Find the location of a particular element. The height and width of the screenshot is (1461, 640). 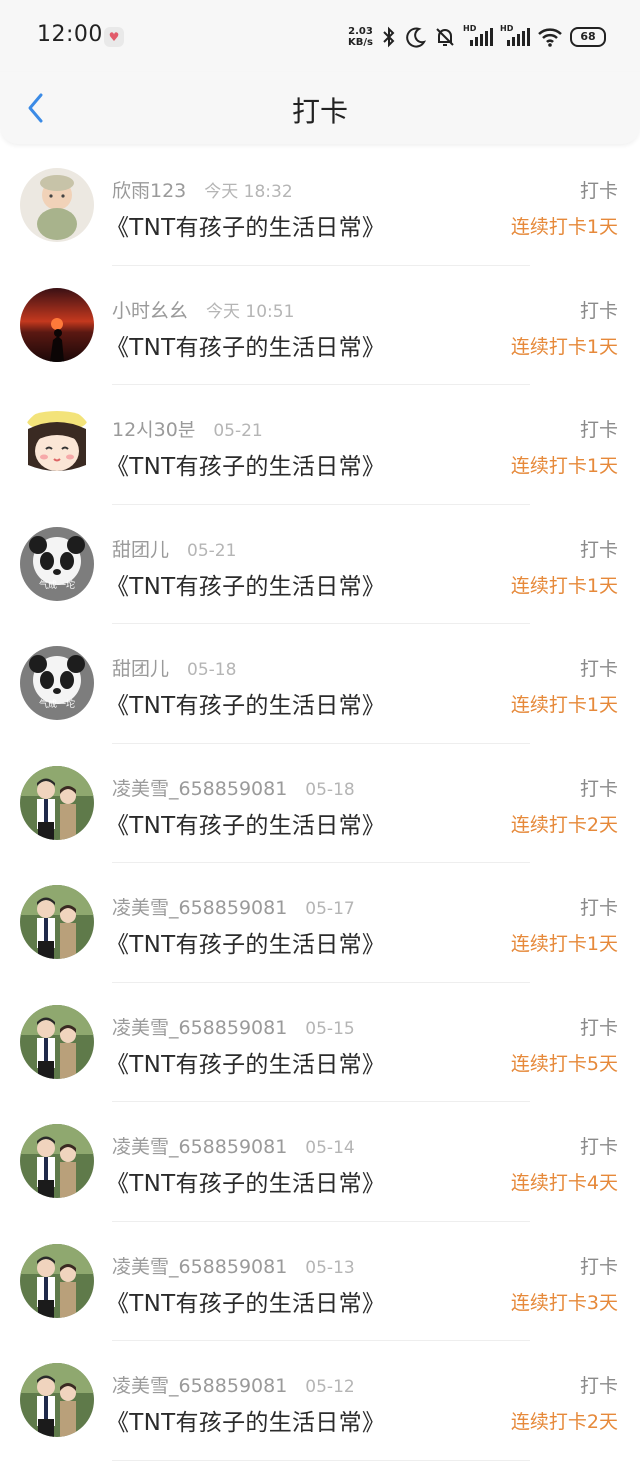

checkin-list-item: 凌美雪_658859081 05-15 《TNT有孩子的生活日常》 打卡 连续打卡5天 is located at coordinates (320, 1042).